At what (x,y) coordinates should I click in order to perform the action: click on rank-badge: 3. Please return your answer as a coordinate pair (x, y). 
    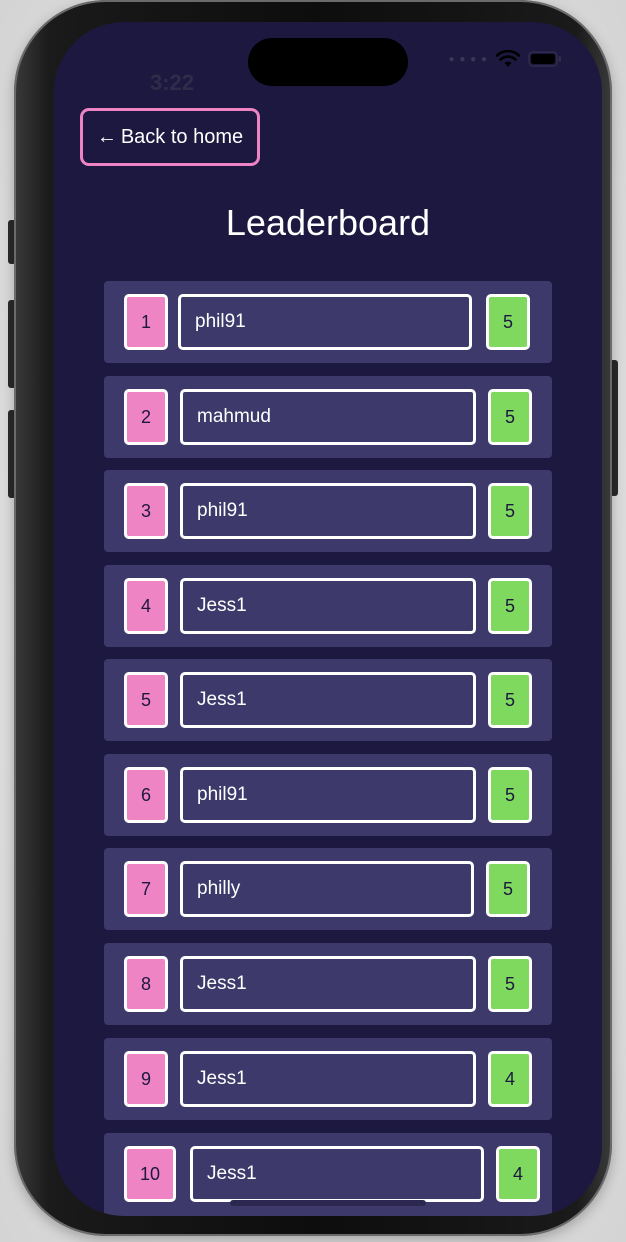
    Looking at the image, I should click on (146, 511).